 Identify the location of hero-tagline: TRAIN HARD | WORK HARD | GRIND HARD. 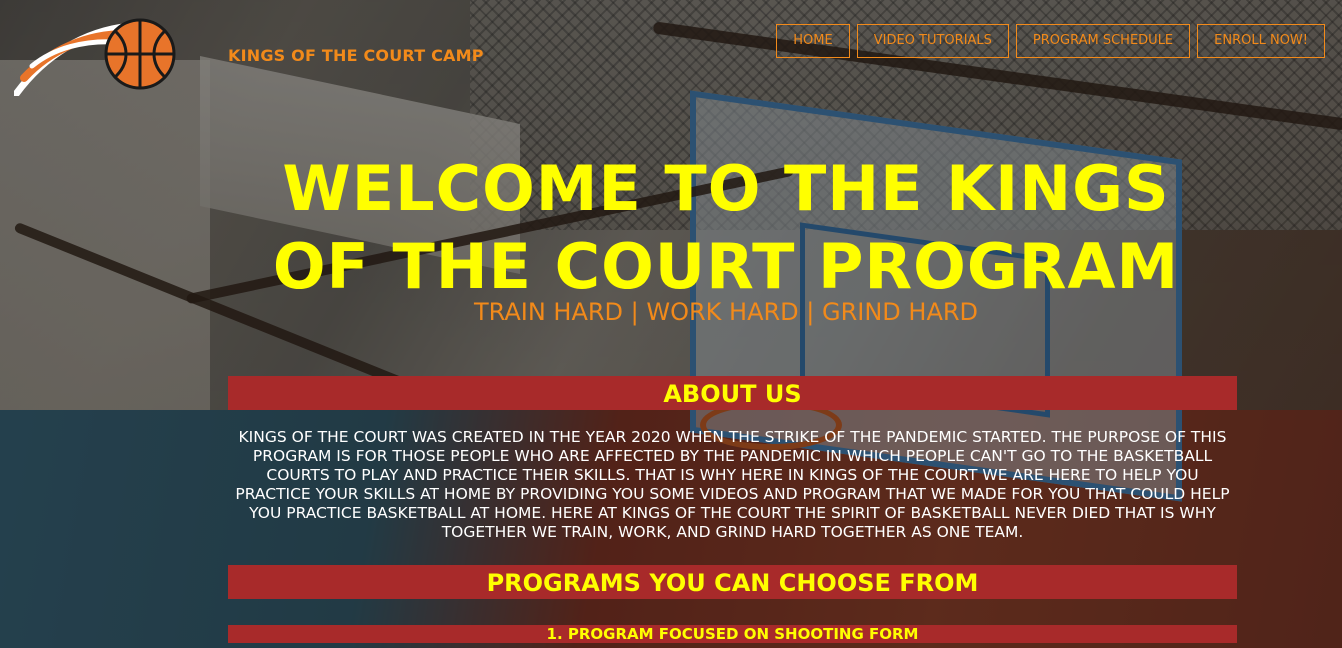
(726, 312).